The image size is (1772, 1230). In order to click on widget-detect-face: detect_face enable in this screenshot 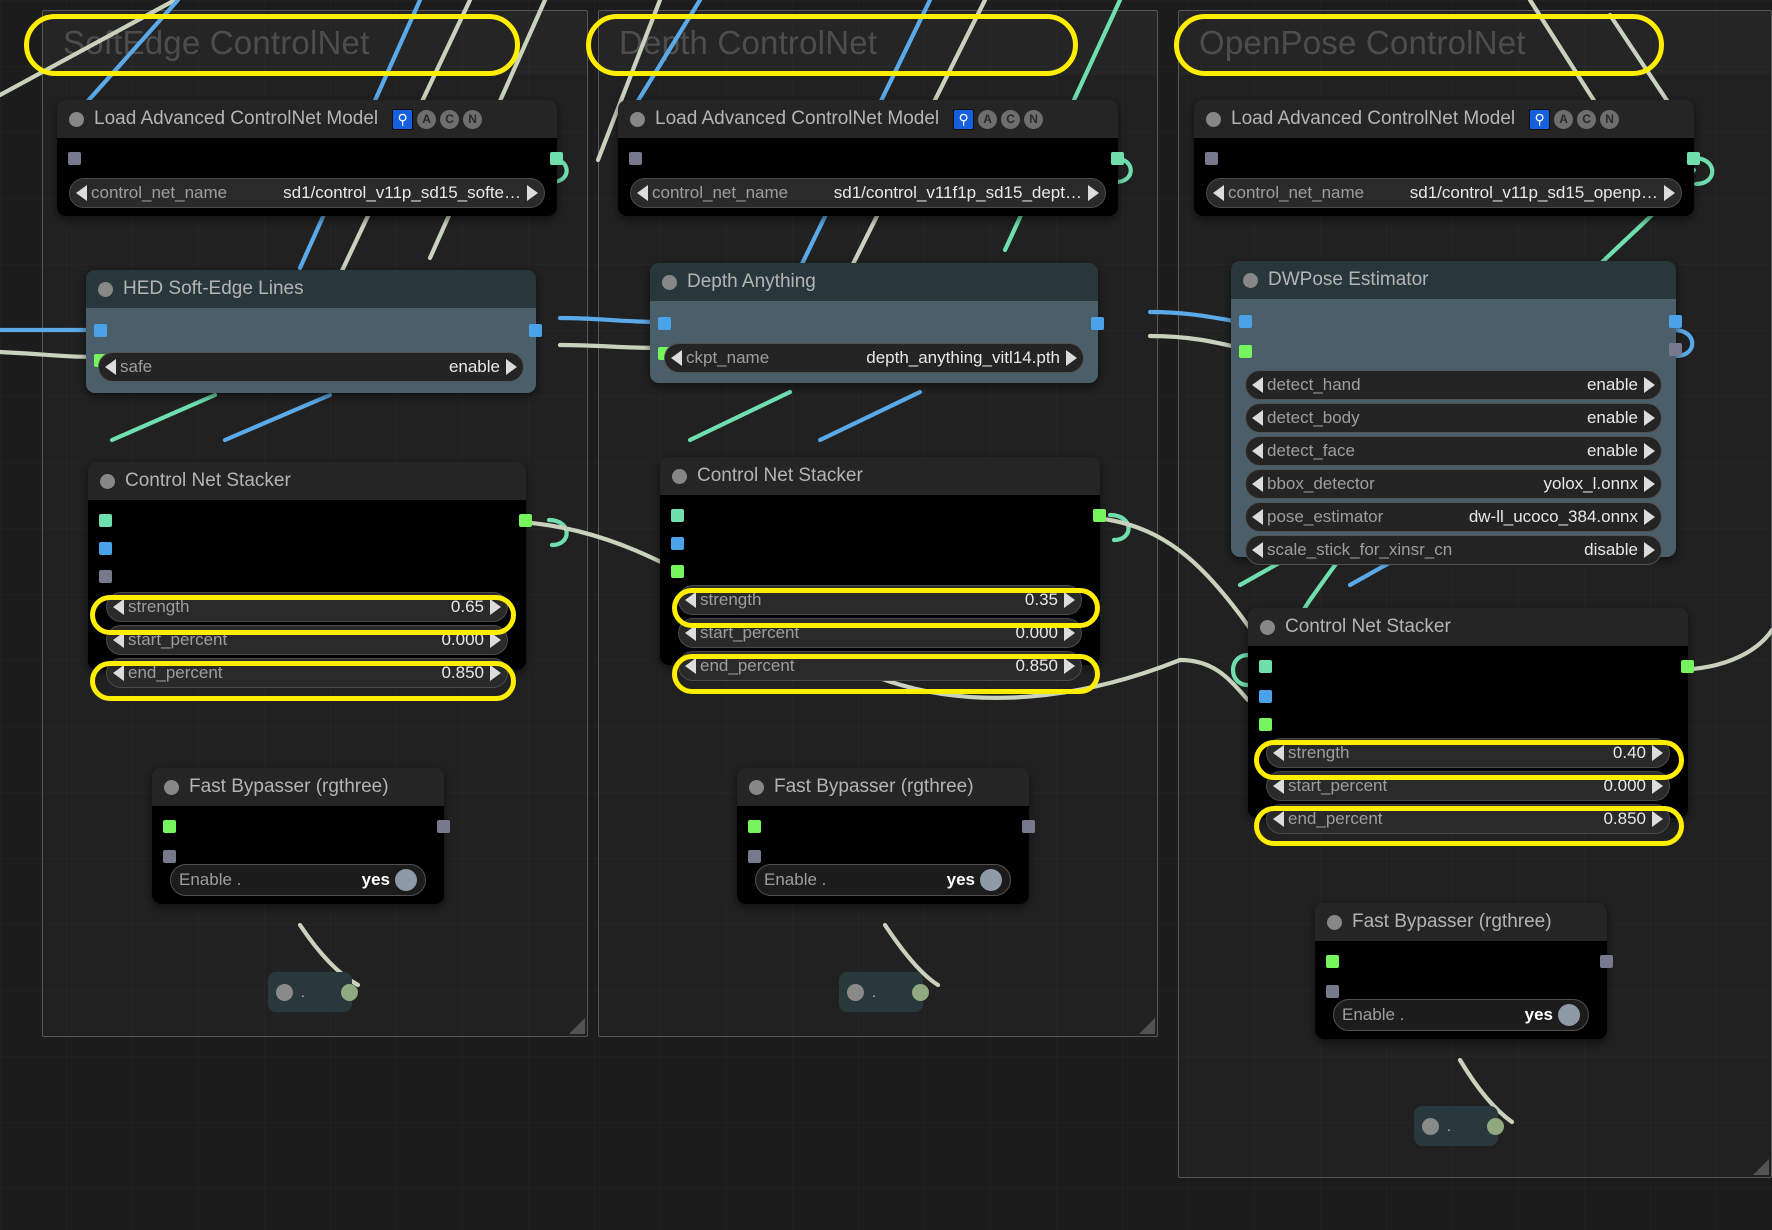, I will do `click(1453, 451)`.